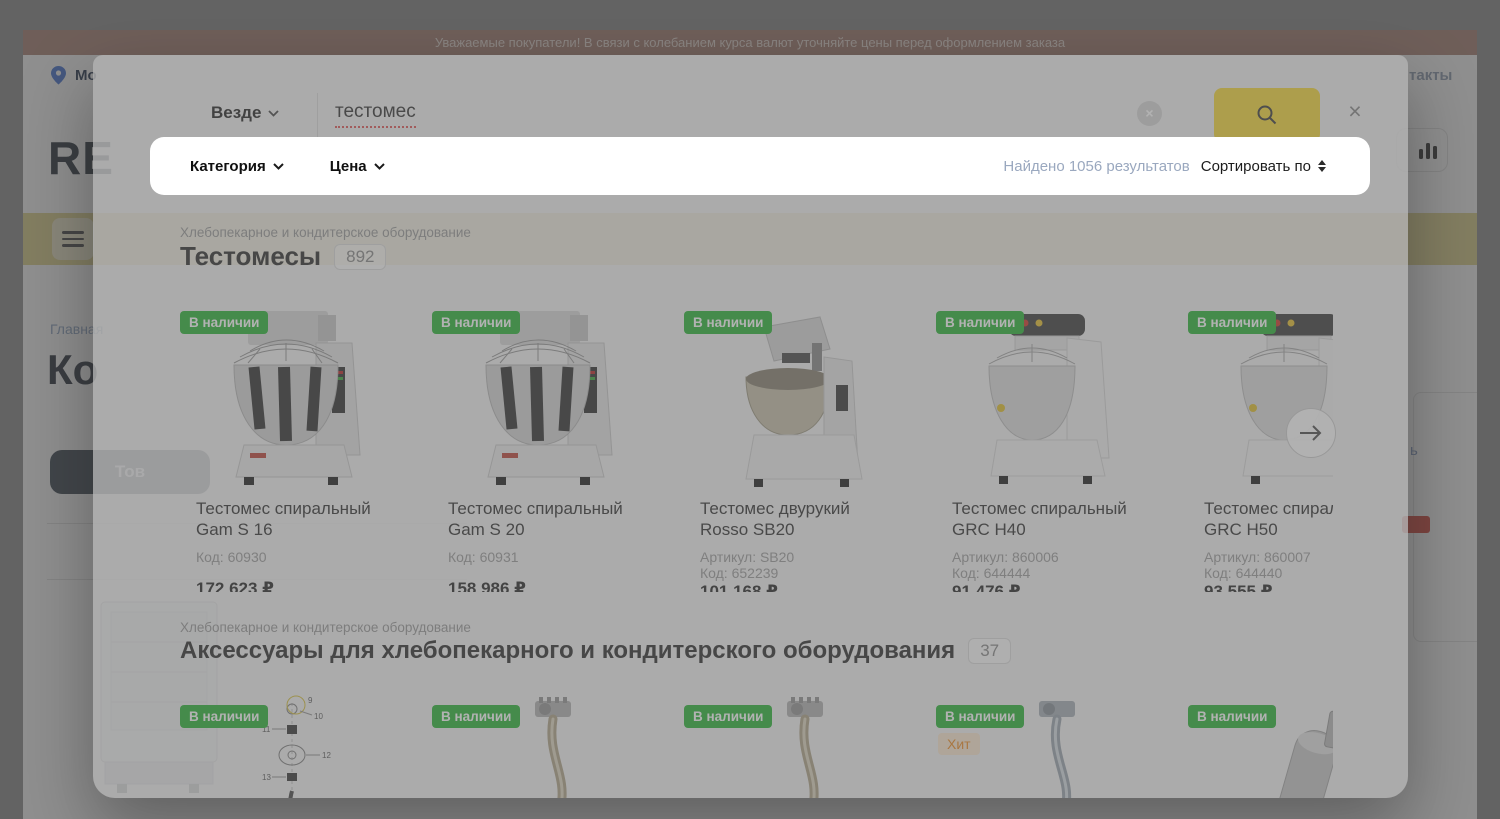 The image size is (1500, 819). I want to click on section-count-badge: 37, so click(990, 651).